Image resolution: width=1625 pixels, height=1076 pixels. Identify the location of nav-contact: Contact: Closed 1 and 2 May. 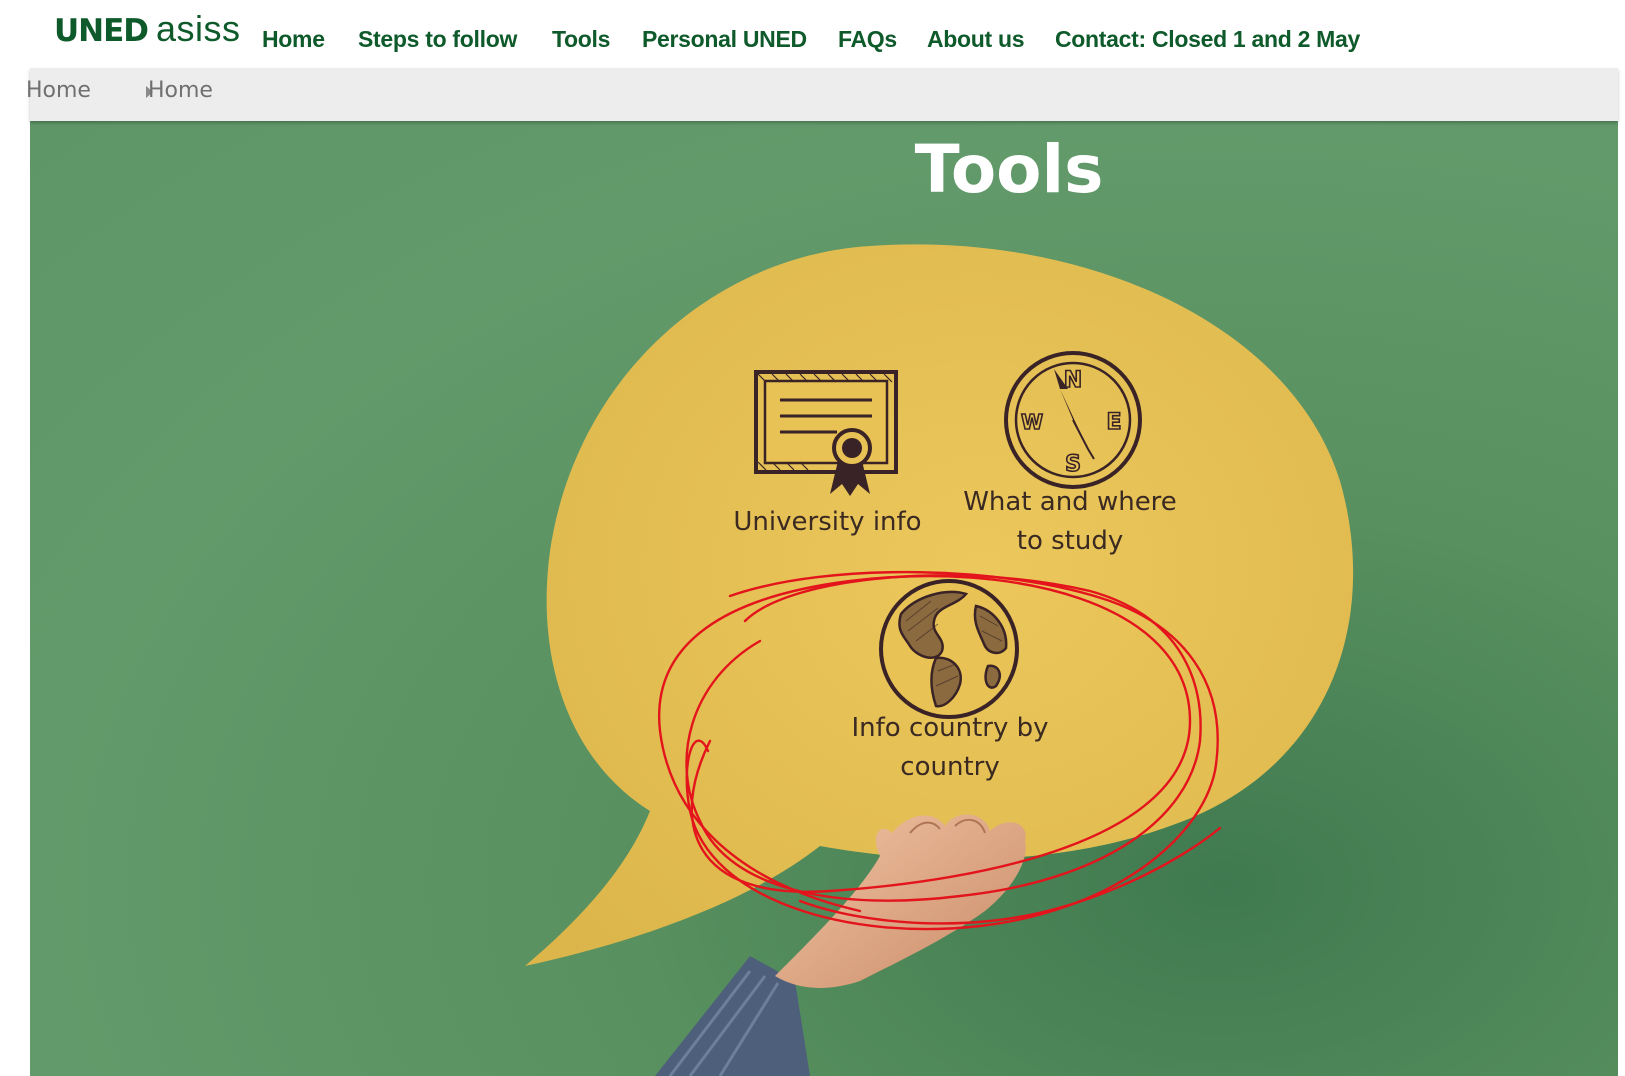
(1207, 39).